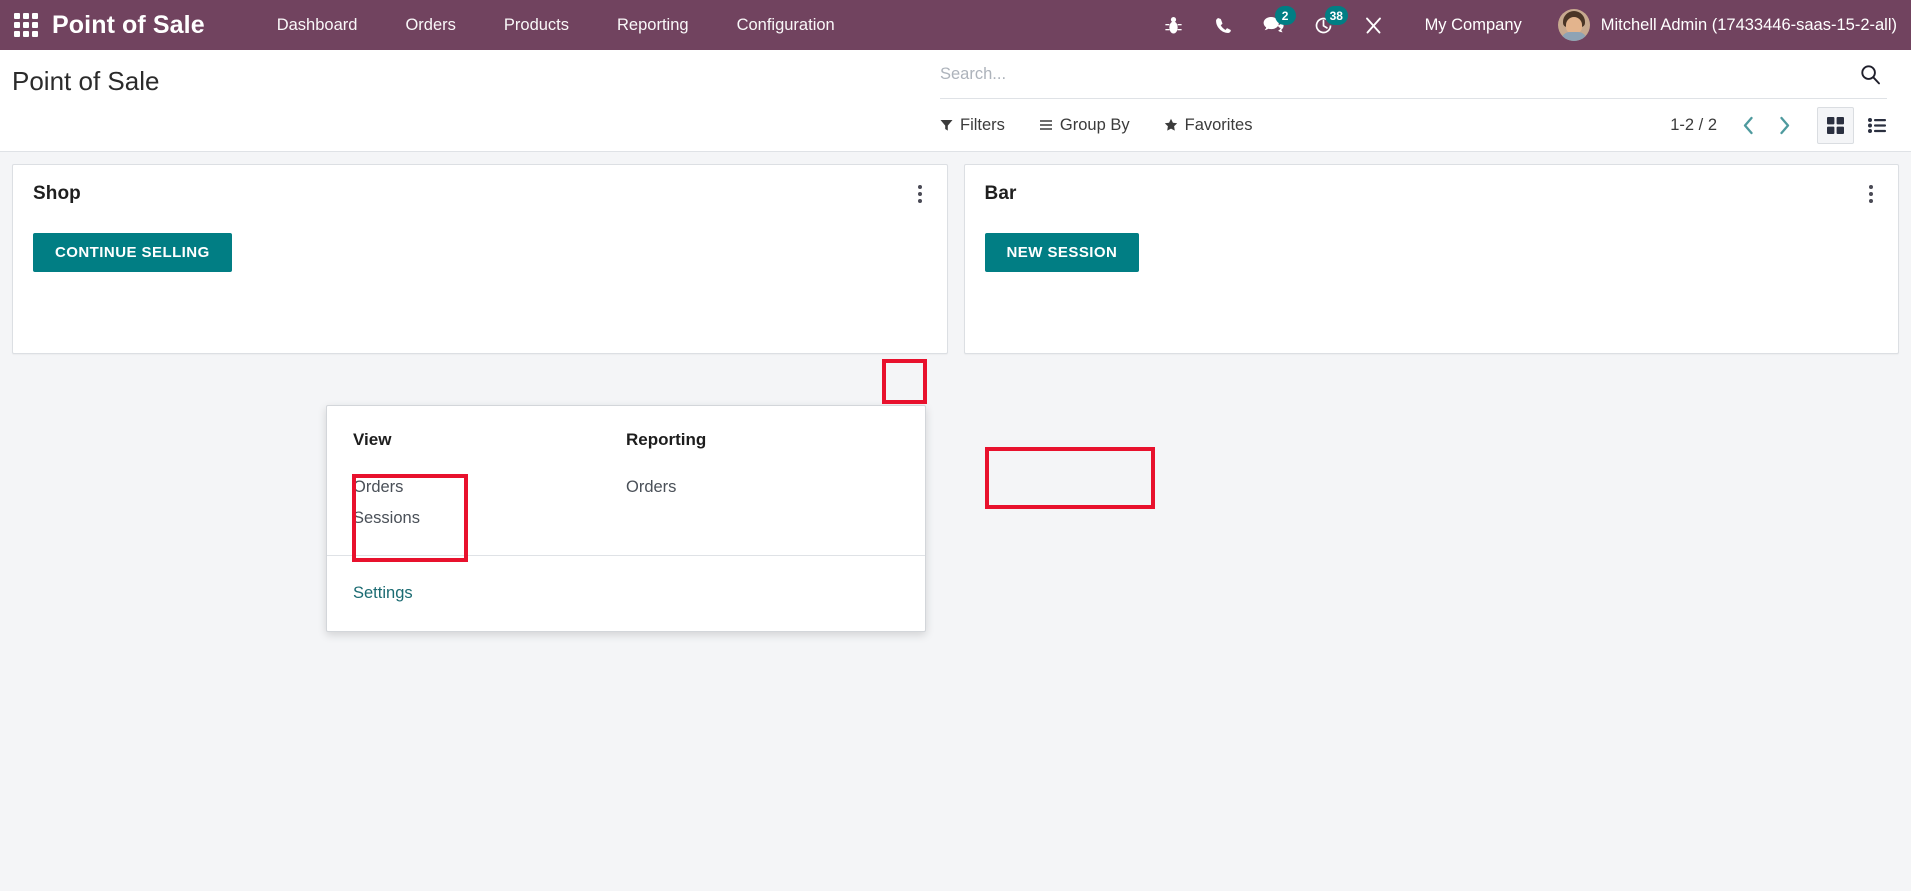 This screenshot has height=891, width=1911. Describe the element at coordinates (1174, 25) in the screenshot. I see `bug-icon` at that location.